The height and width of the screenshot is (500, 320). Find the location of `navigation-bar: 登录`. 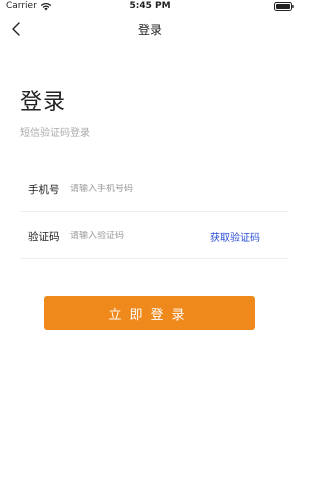

navigation-bar: 登录 is located at coordinates (150, 29).